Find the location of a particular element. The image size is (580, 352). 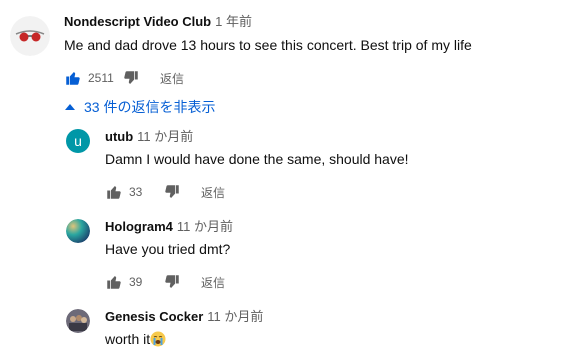

comment-actions: 33 返信 is located at coordinates (165, 192).